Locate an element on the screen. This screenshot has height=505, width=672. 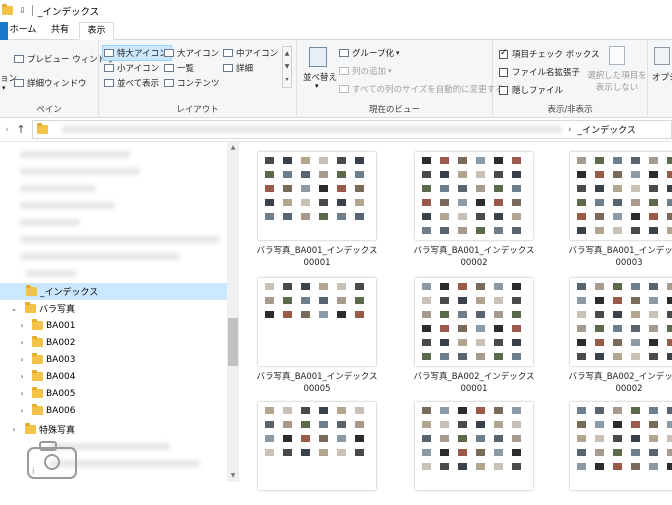
sort-button: 並べ替え is located at coordinates (320, 77).